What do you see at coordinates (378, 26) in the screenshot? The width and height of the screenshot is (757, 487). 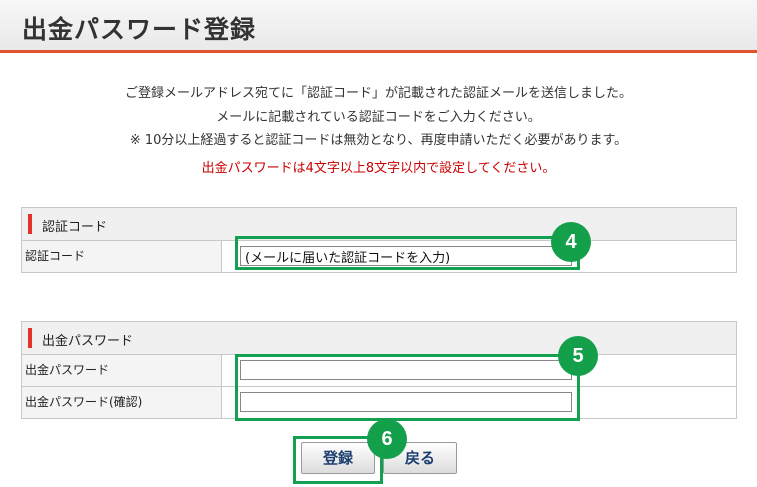 I see `page-header: 出金パスワード登録` at bounding box center [378, 26].